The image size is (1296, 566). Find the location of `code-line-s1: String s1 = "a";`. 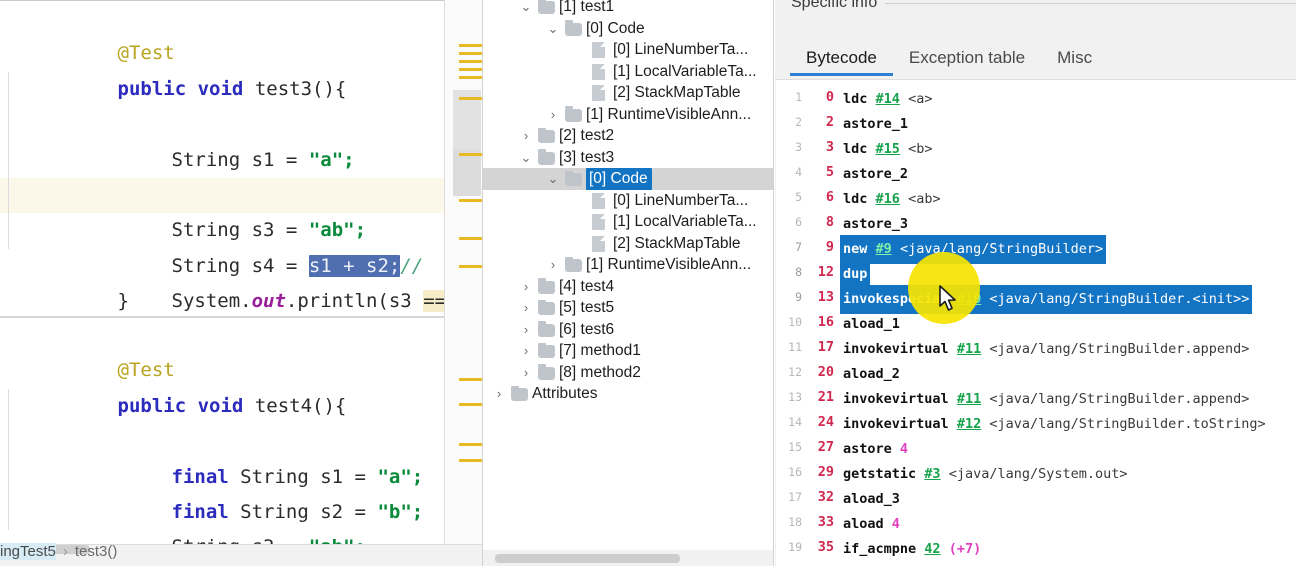

code-line-s1: String s1 = "a"; is located at coordinates (222, 121).